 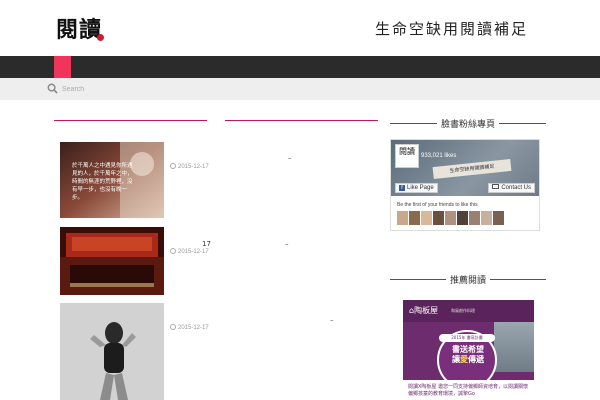 I want to click on facebook-icon: f, so click(x=402, y=188).